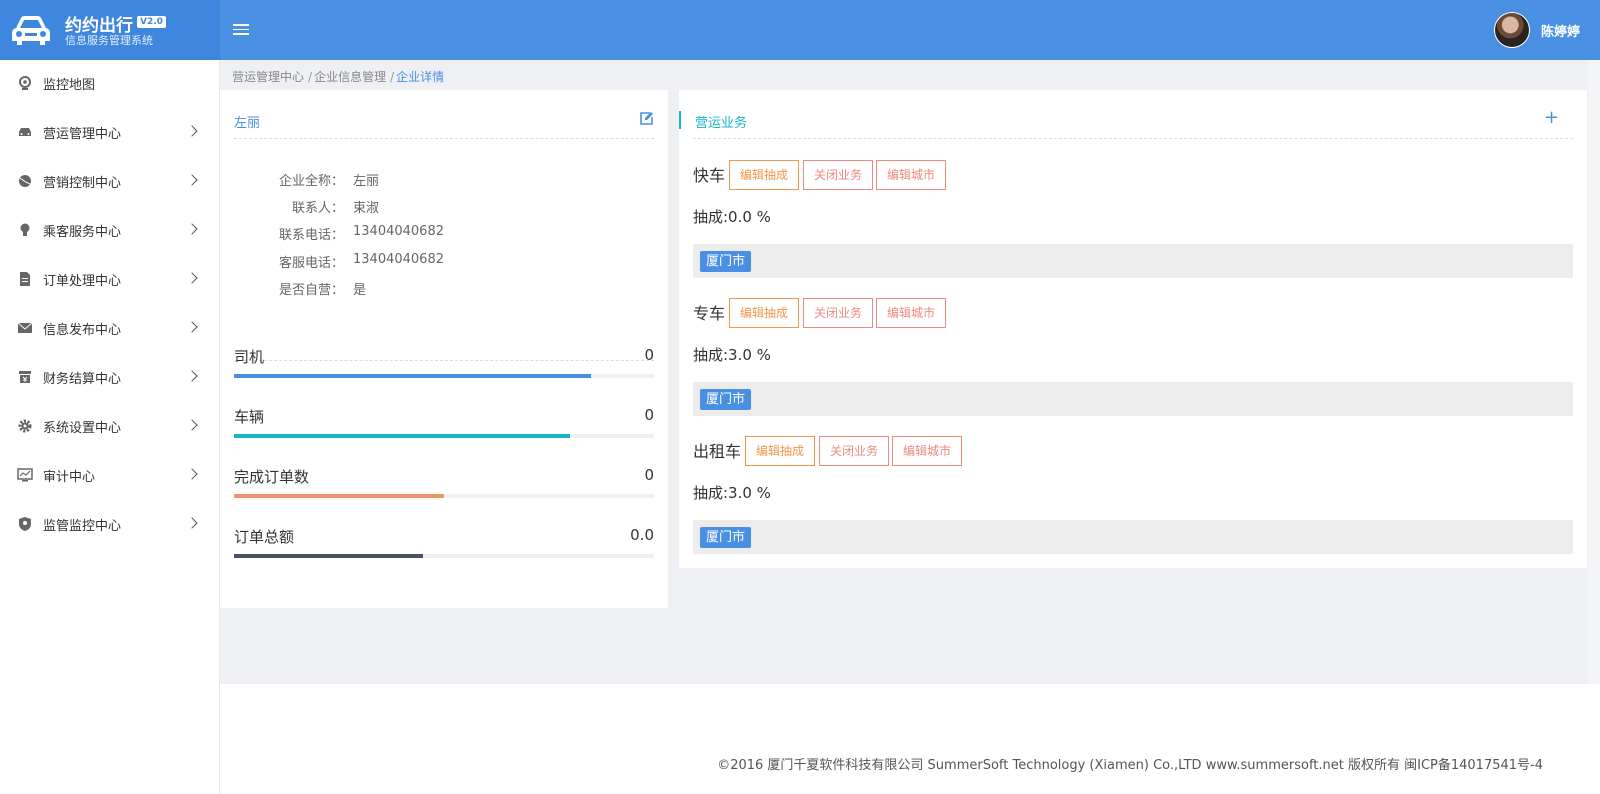 The height and width of the screenshot is (794, 1600). I want to click on sidebar-item-operations: 营运管理中心, so click(109, 133).